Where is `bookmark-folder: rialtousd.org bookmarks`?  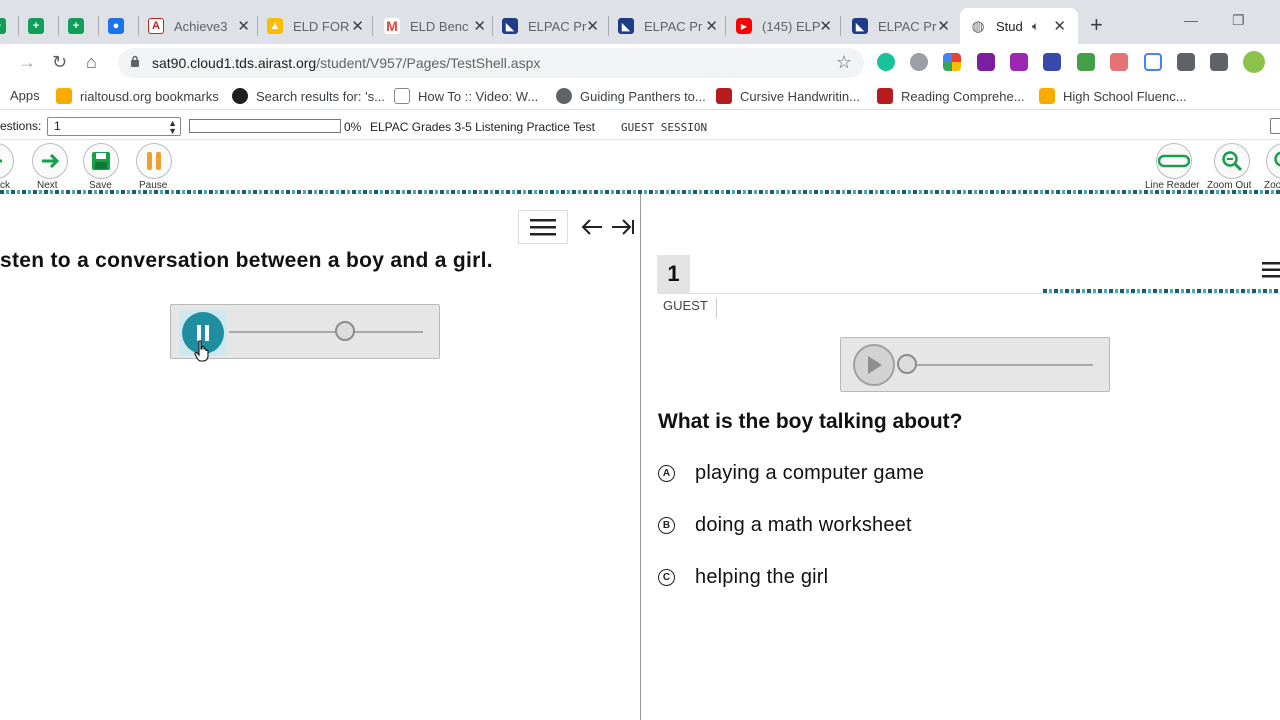
bookmark-folder: rialtousd.org bookmarks is located at coordinates (137, 96).